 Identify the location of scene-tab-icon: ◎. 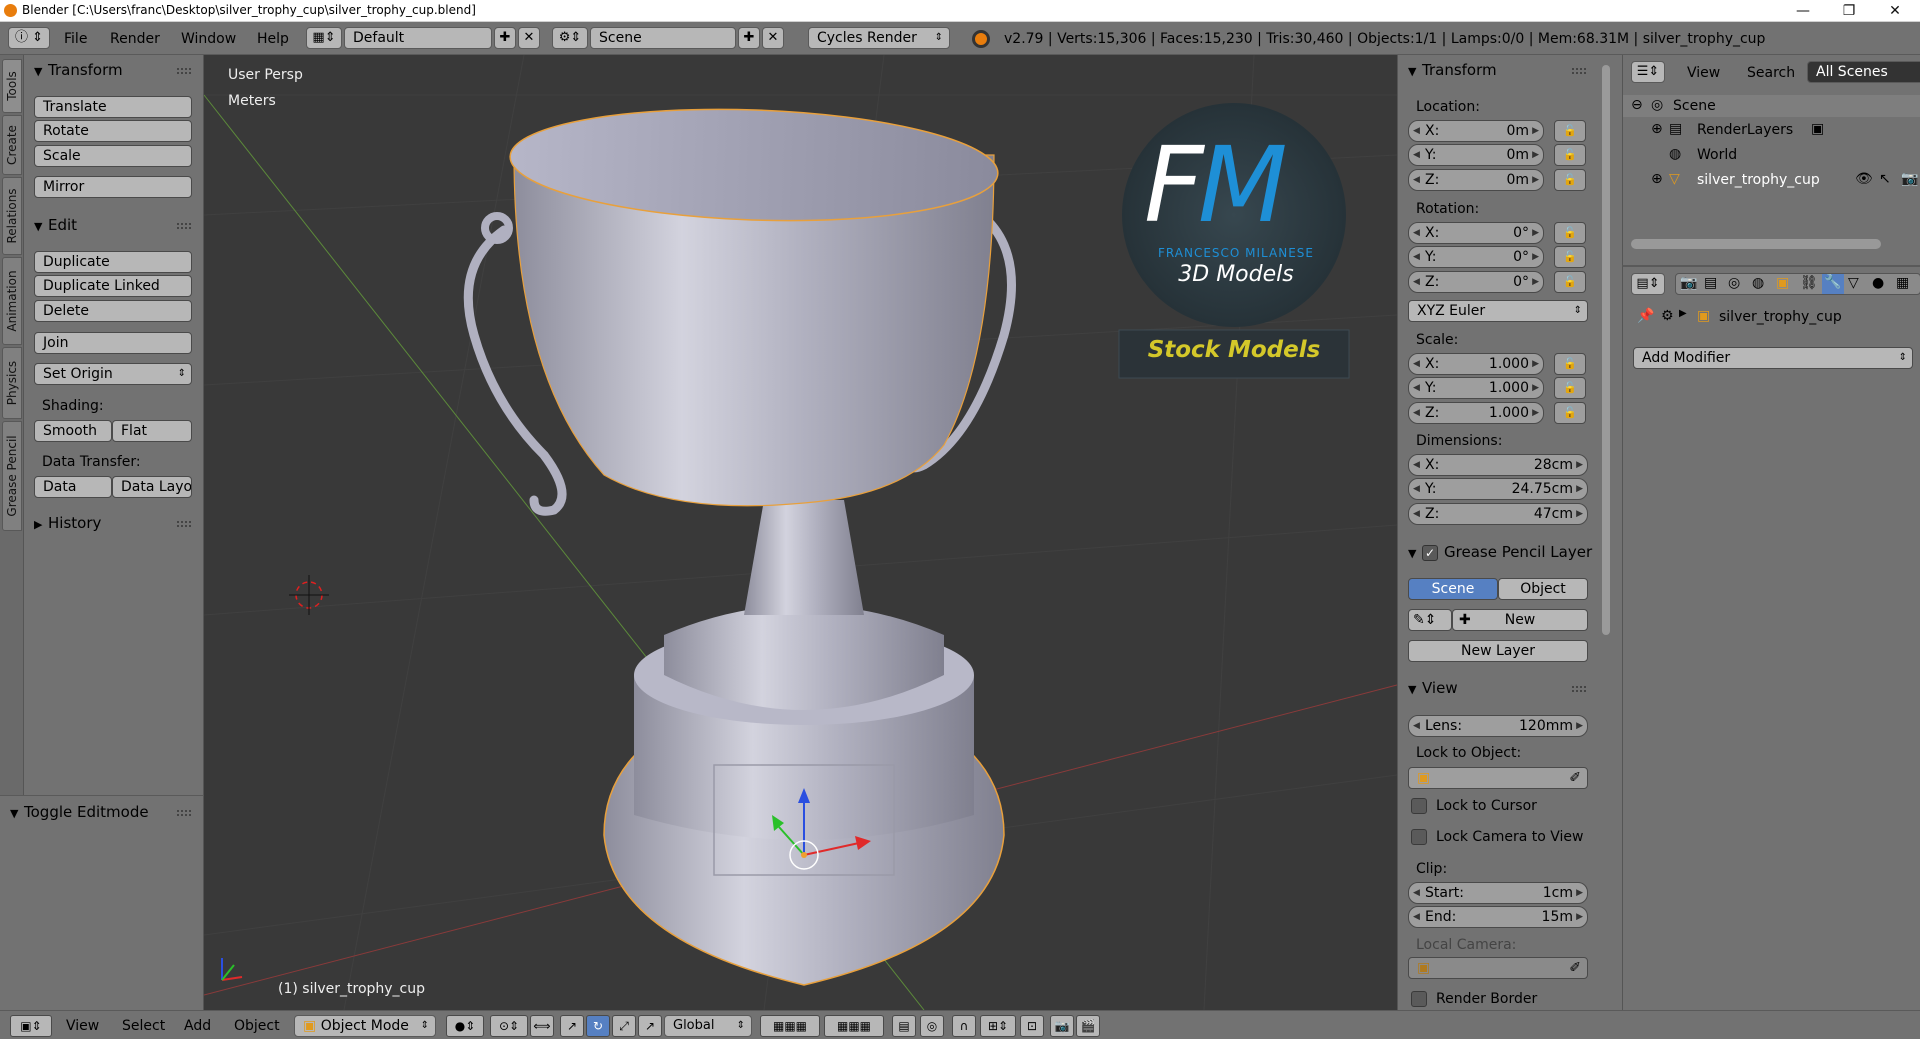
(1734, 283).